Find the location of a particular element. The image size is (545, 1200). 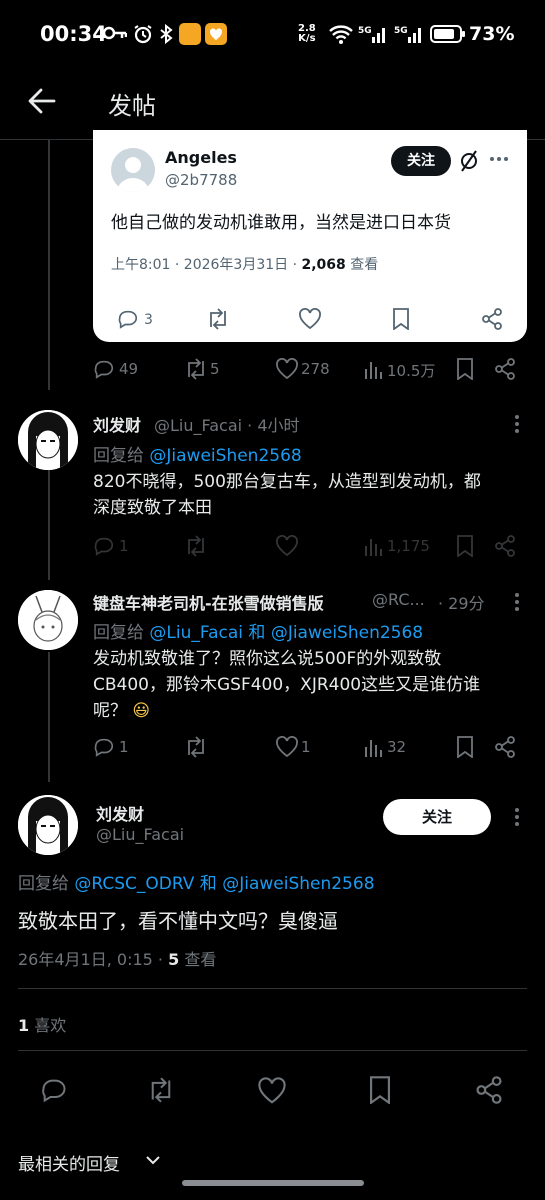

author-handle: @Liu_Facai · 4小时 is located at coordinates (227, 424).